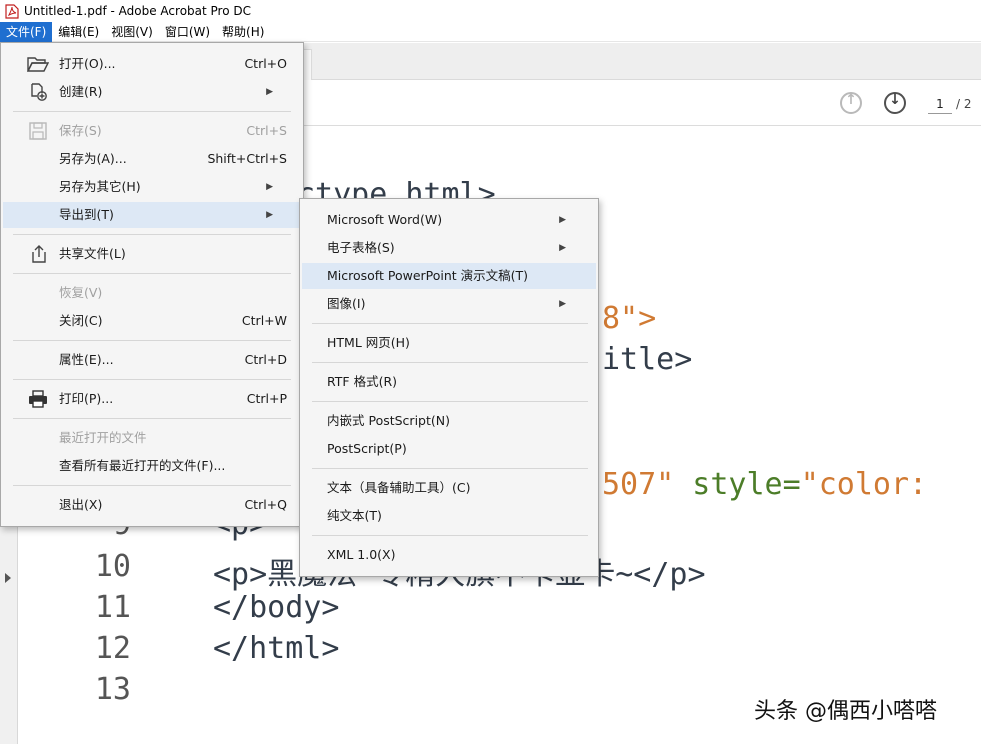 This screenshot has height=744, width=981. I want to click on previous-page-button: ↑, so click(851, 103).